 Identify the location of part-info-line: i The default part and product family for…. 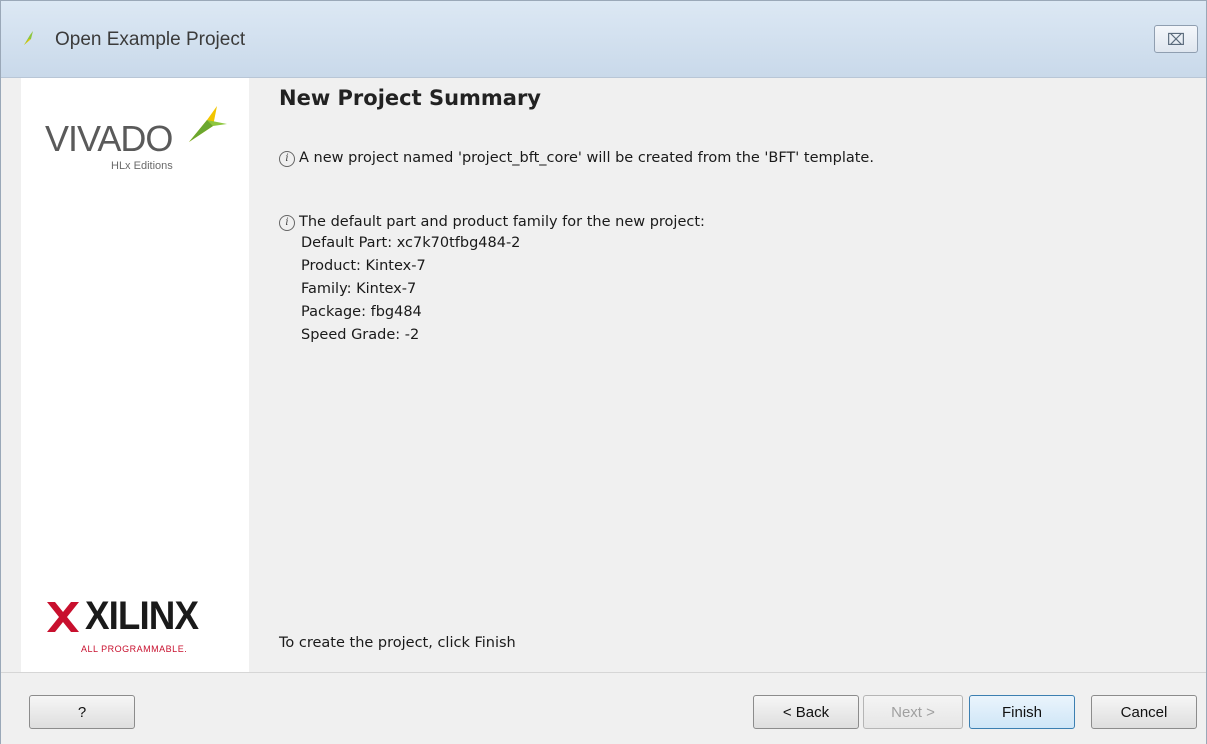
(492, 222).